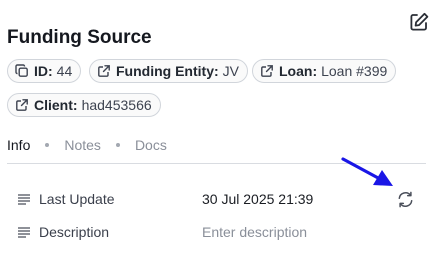 The height and width of the screenshot is (261, 438). Describe the element at coordinates (354, 71) in the screenshot. I see `chip-value: Loan #399` at that location.